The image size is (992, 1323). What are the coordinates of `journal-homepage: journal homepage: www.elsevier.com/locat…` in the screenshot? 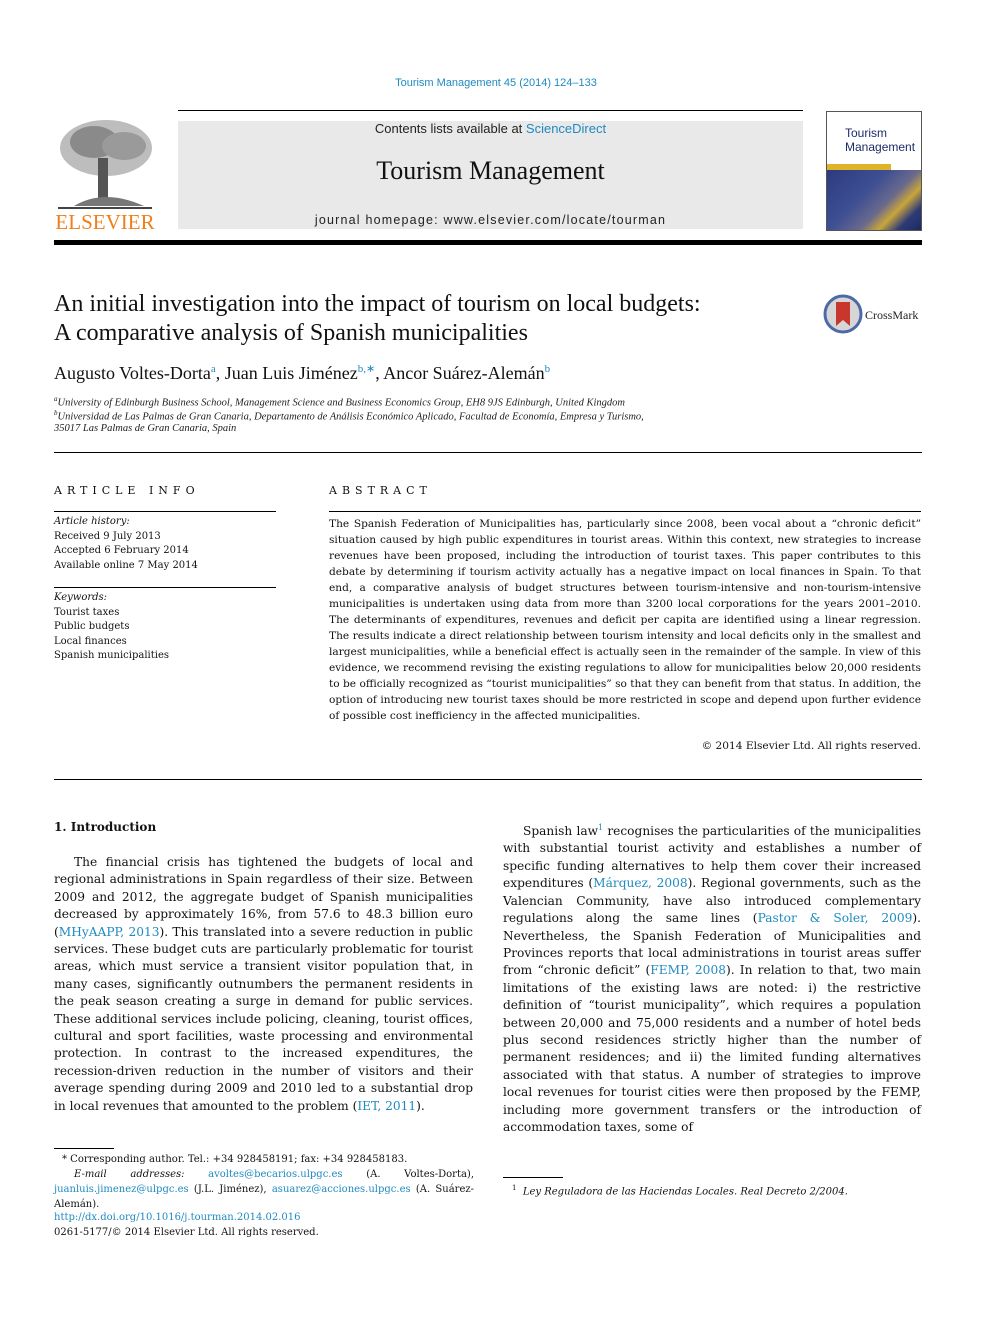 It's located at (490, 220).